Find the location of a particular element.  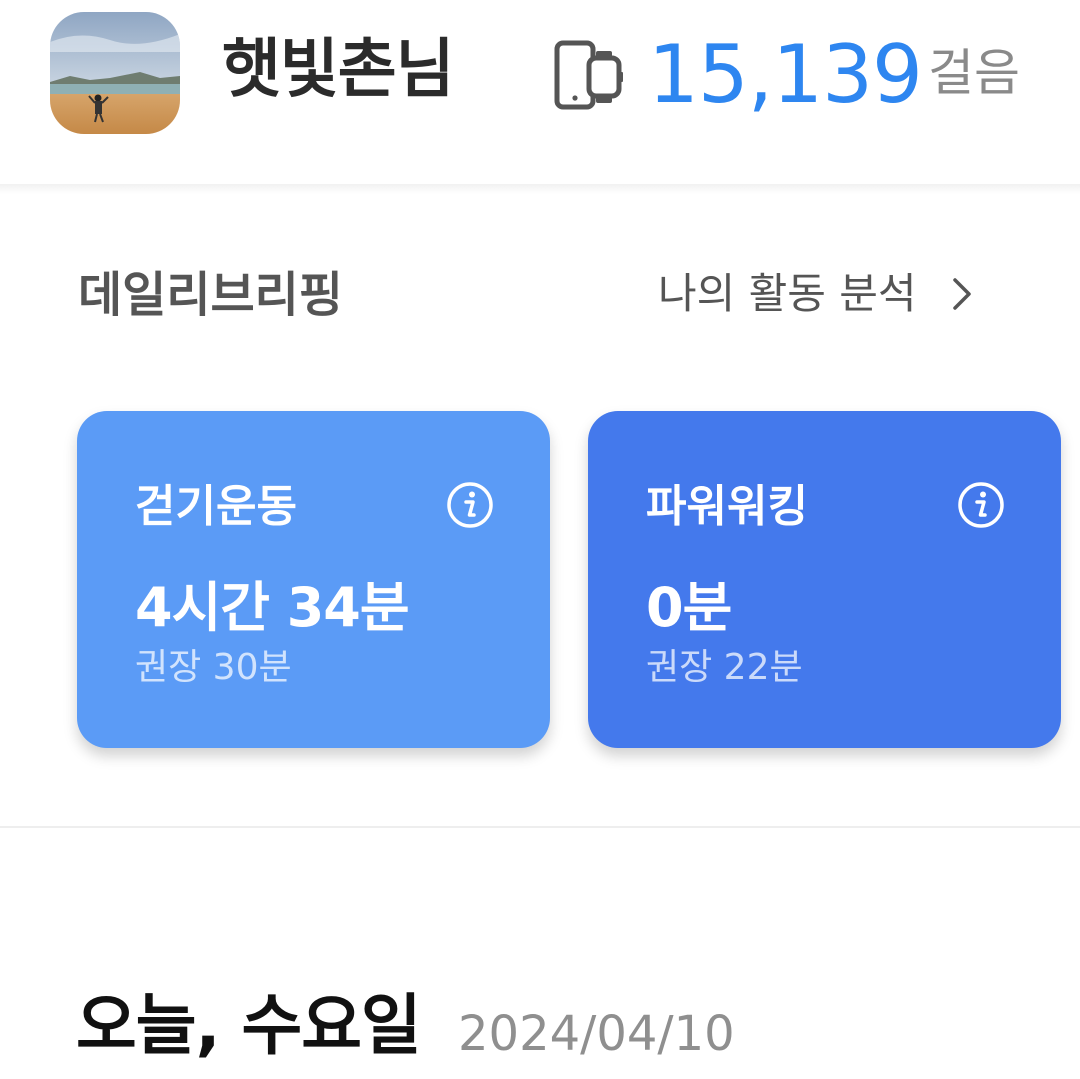

card-value: 4시간 34분 is located at coordinates (272, 607).